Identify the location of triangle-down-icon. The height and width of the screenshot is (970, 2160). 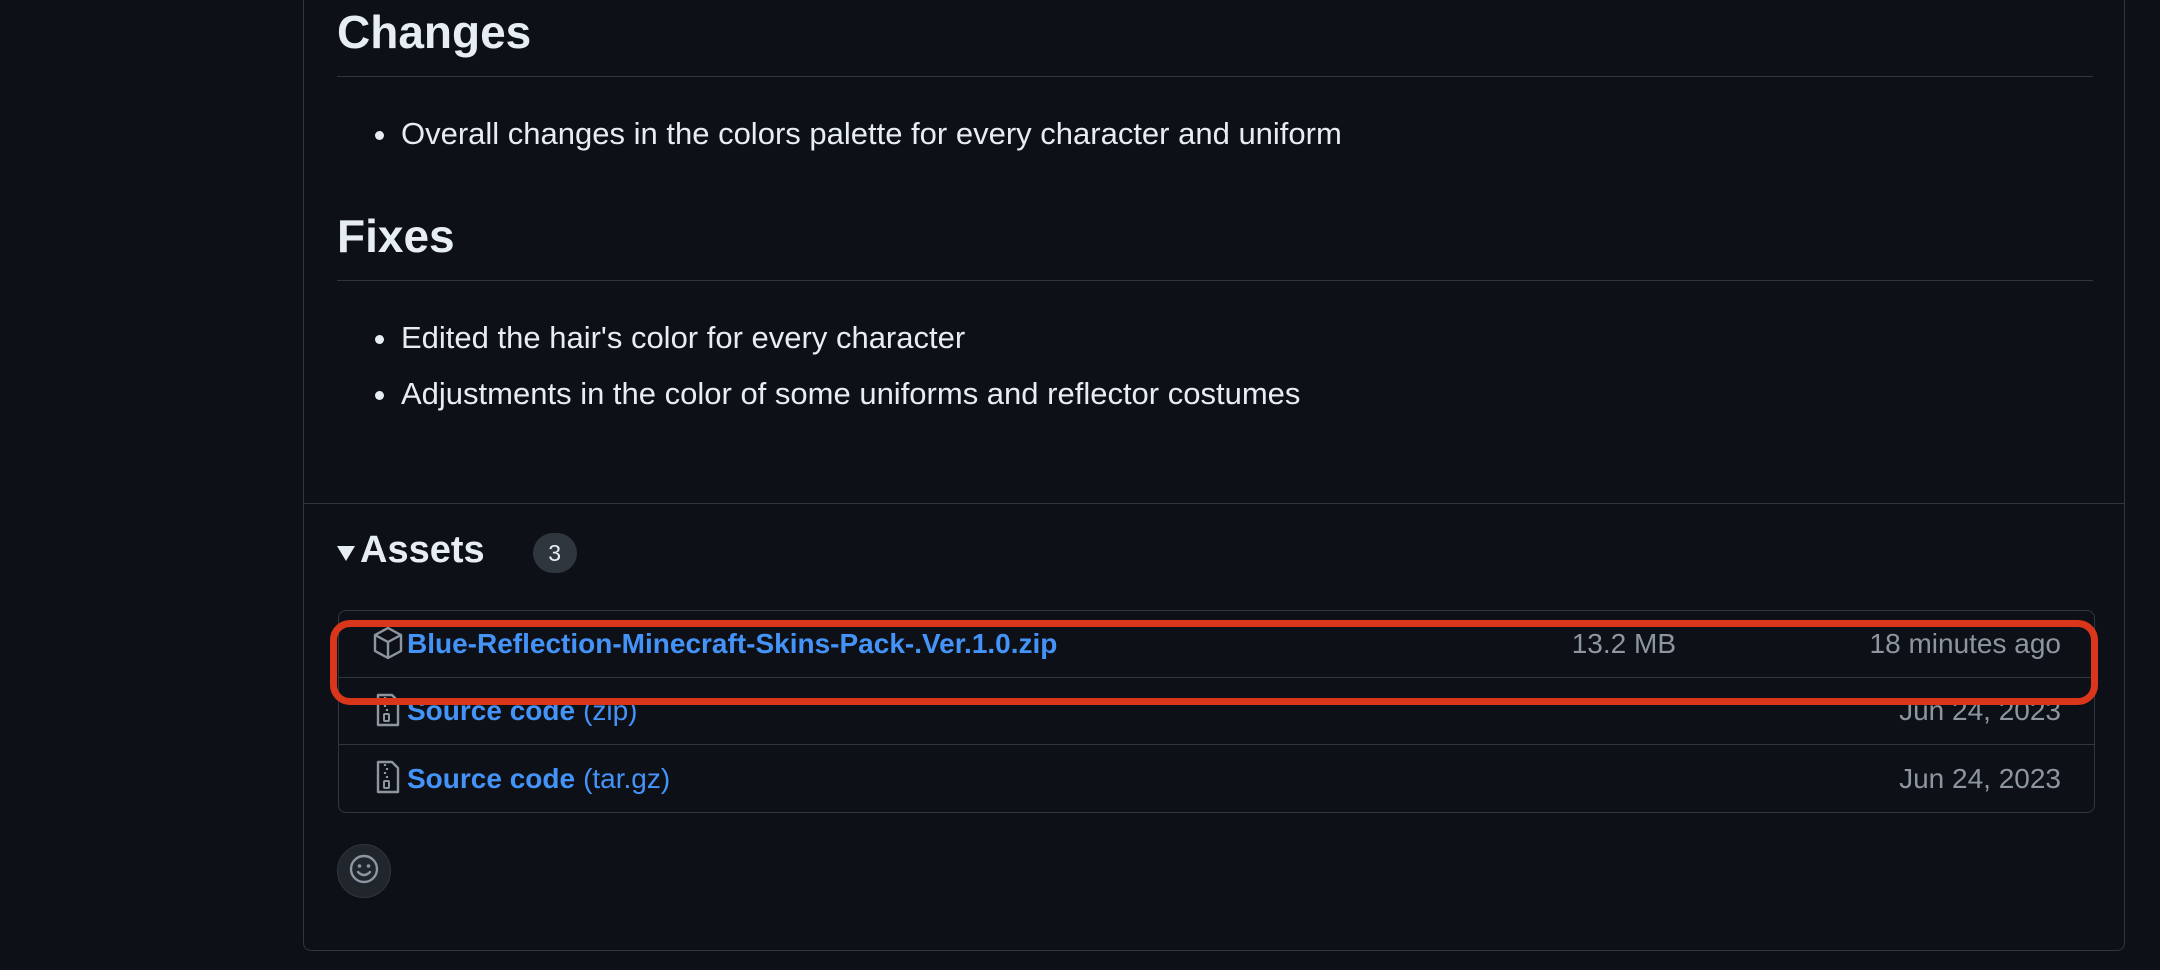
(346, 553).